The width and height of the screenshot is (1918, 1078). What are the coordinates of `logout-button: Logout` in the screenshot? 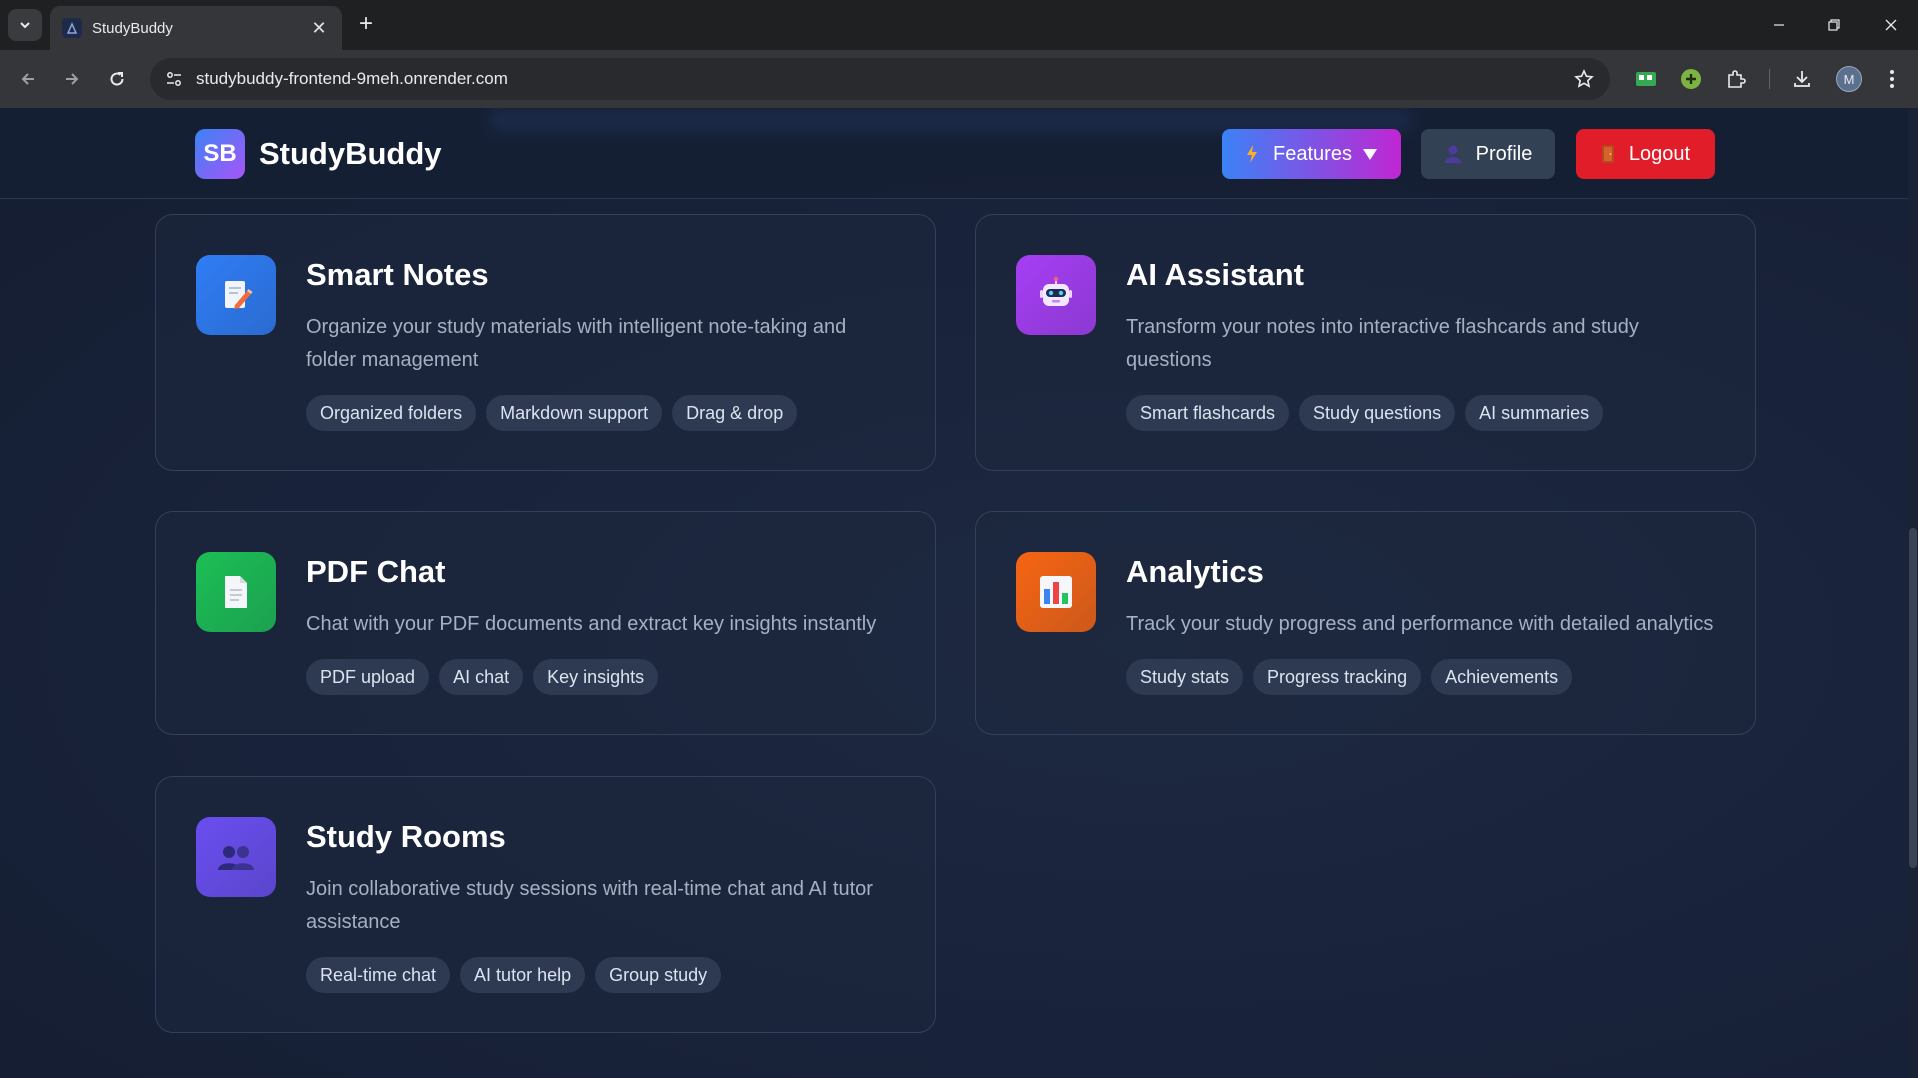 It's located at (1645, 154).